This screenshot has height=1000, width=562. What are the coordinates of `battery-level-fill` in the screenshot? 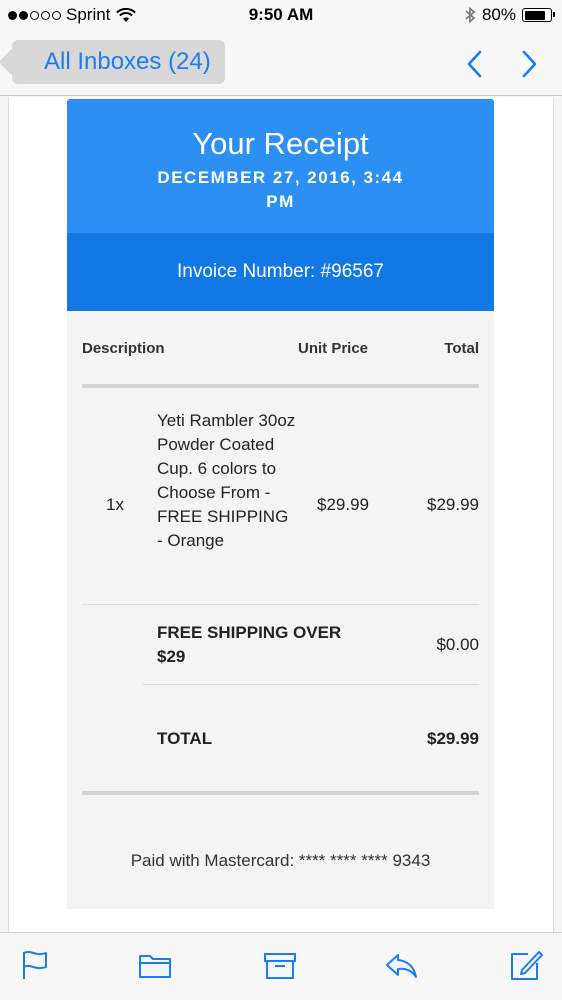 It's located at (534, 15).